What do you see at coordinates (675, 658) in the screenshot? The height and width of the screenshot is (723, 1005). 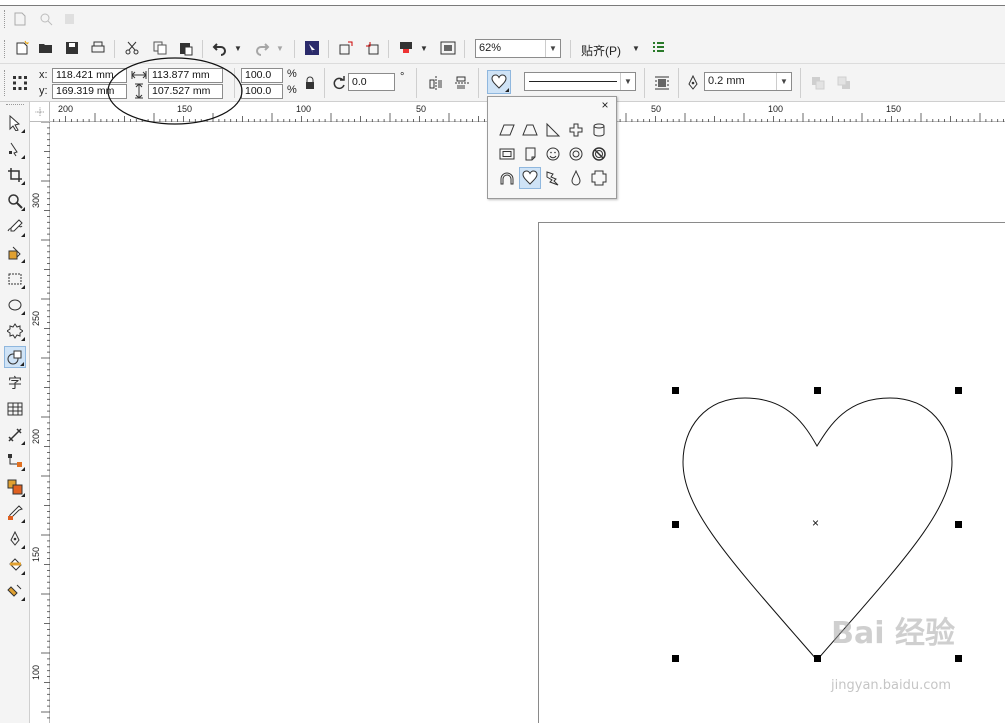 I see `selection-handle-bottom-left` at bounding box center [675, 658].